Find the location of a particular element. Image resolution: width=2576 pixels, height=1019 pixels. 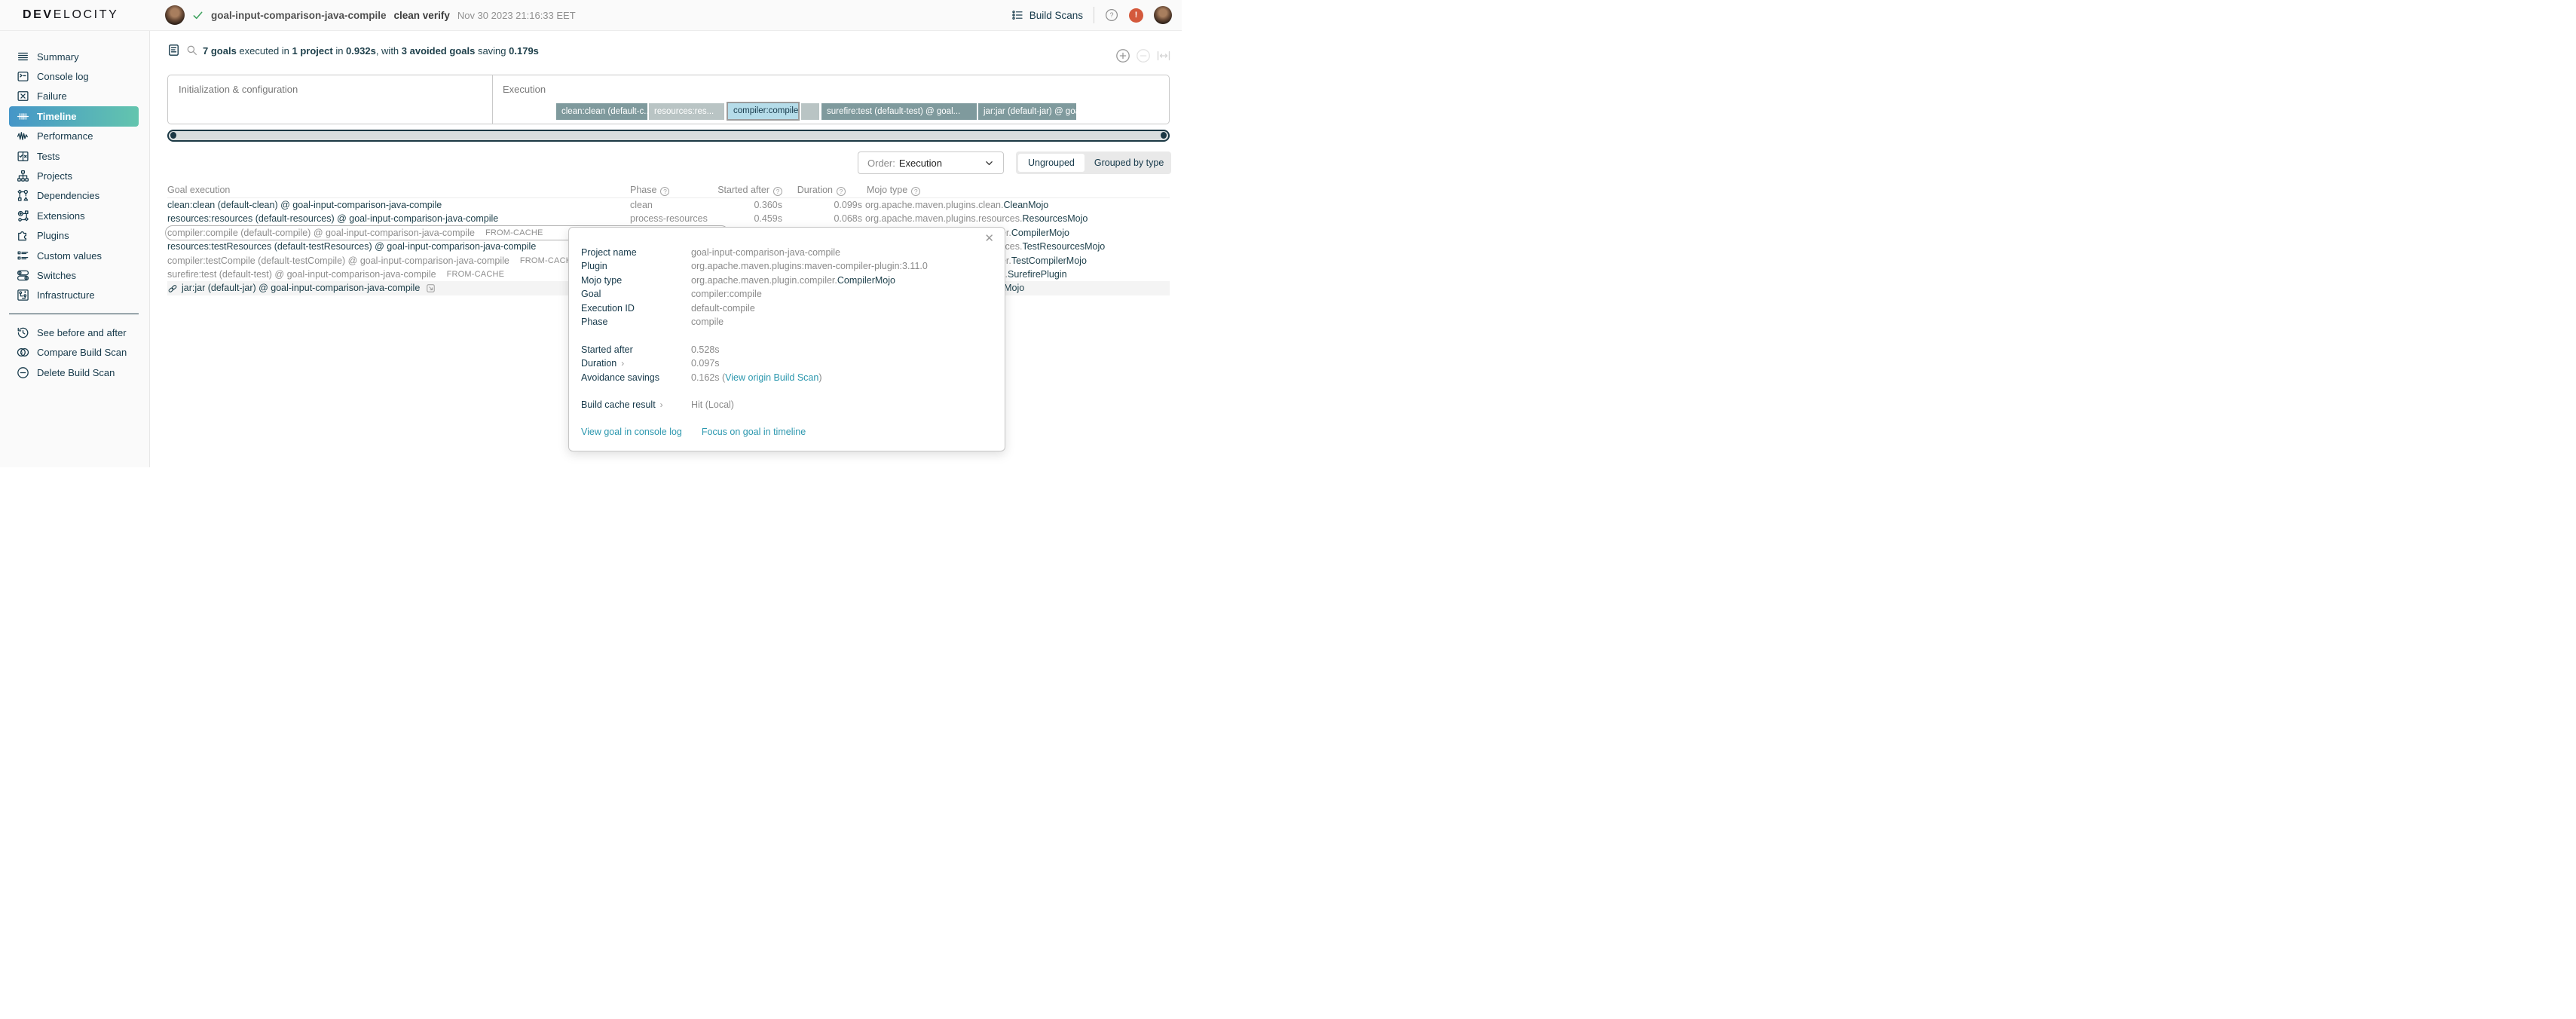

popover-field-goal: Goal compiler:compile is located at coordinates (788, 294).